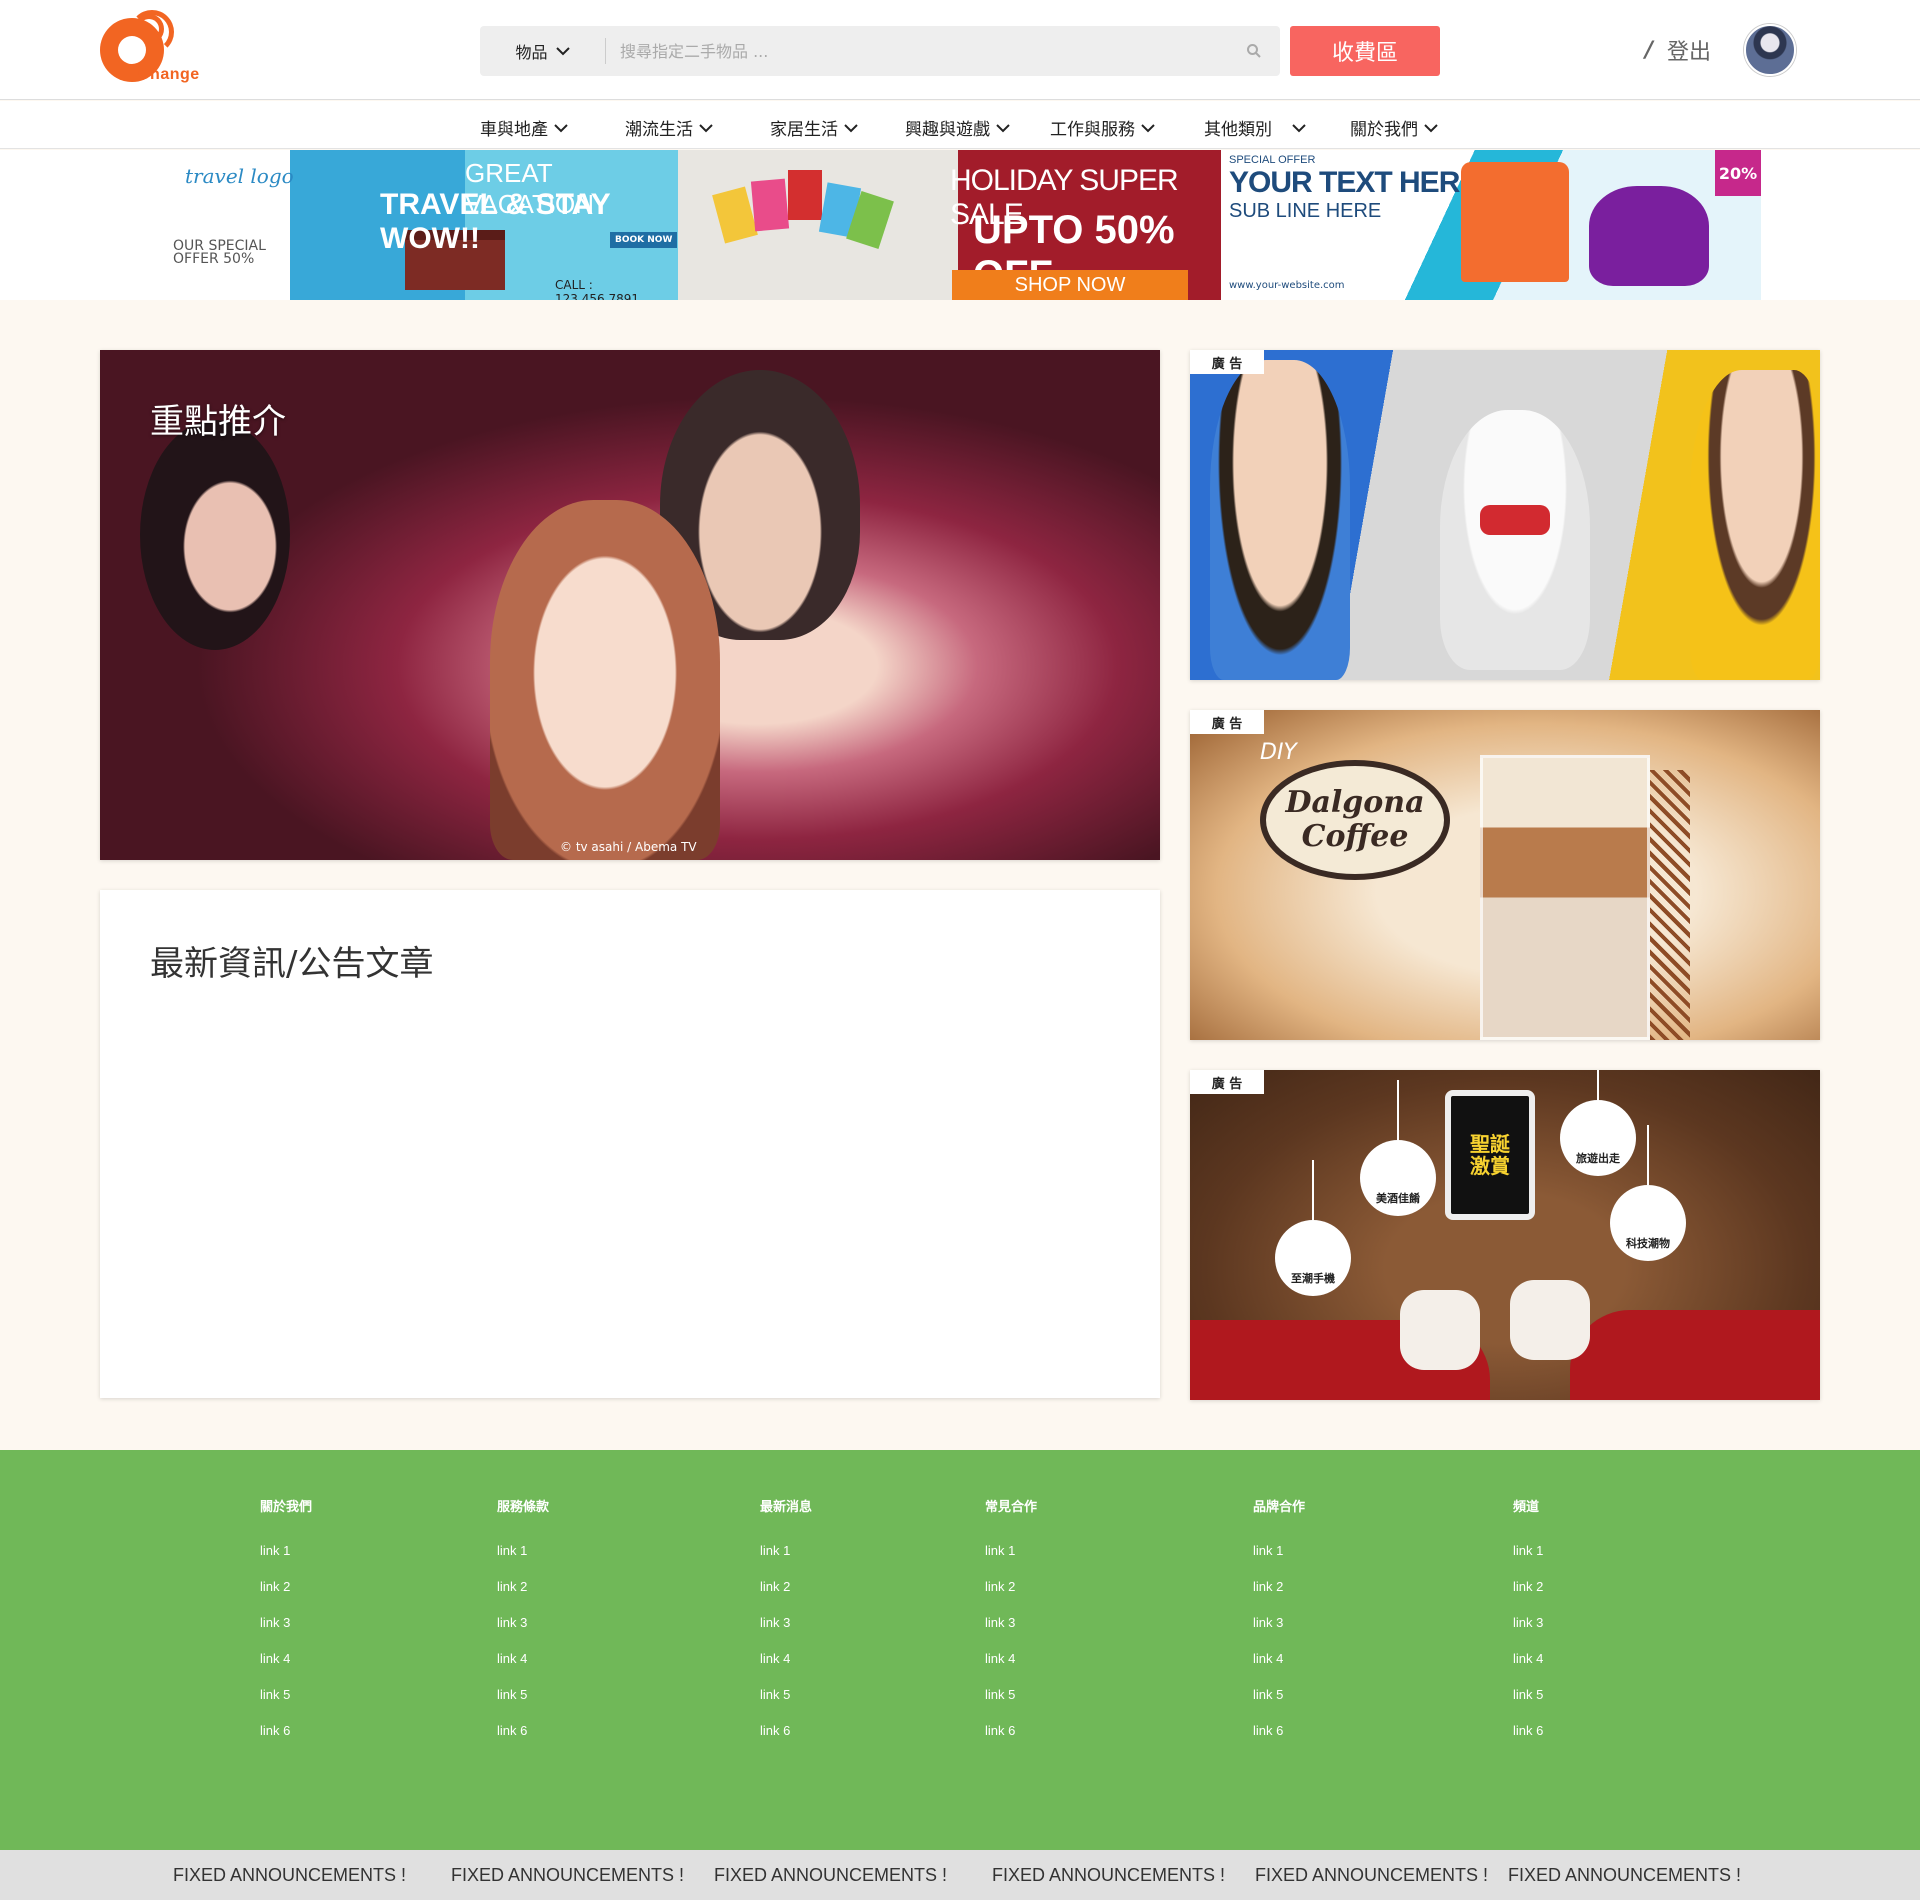 The image size is (1920, 1900). What do you see at coordinates (514, 130) in the screenshot?
I see `nav-item-label: 車與地產` at bounding box center [514, 130].